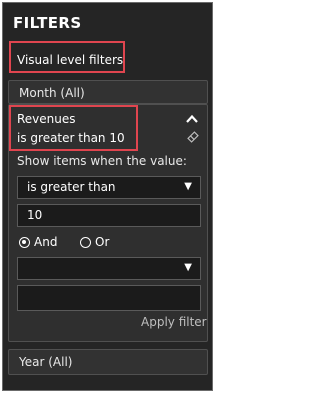 This screenshot has width=320, height=393. Describe the element at coordinates (46, 362) in the screenshot. I see `year-filter-label: Year (All)` at that location.